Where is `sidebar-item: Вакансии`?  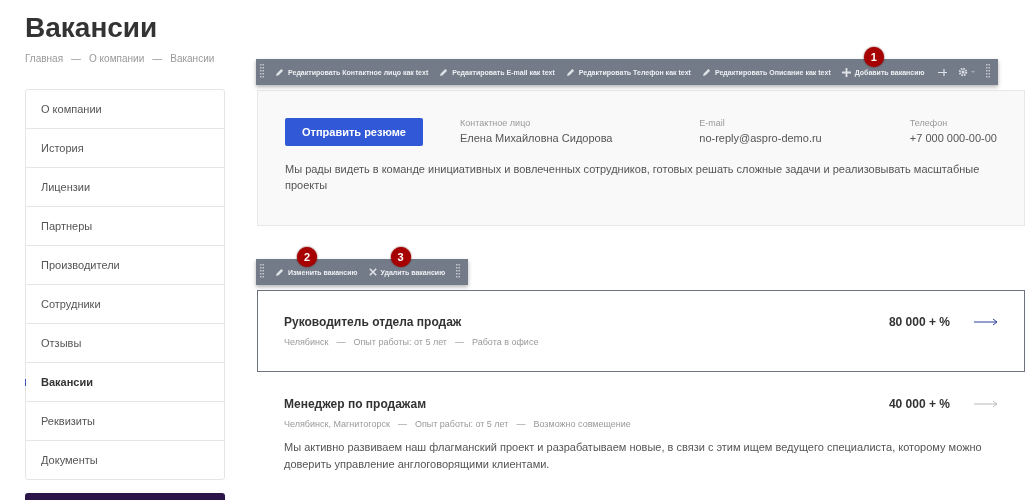 sidebar-item: Вакансии is located at coordinates (125, 381).